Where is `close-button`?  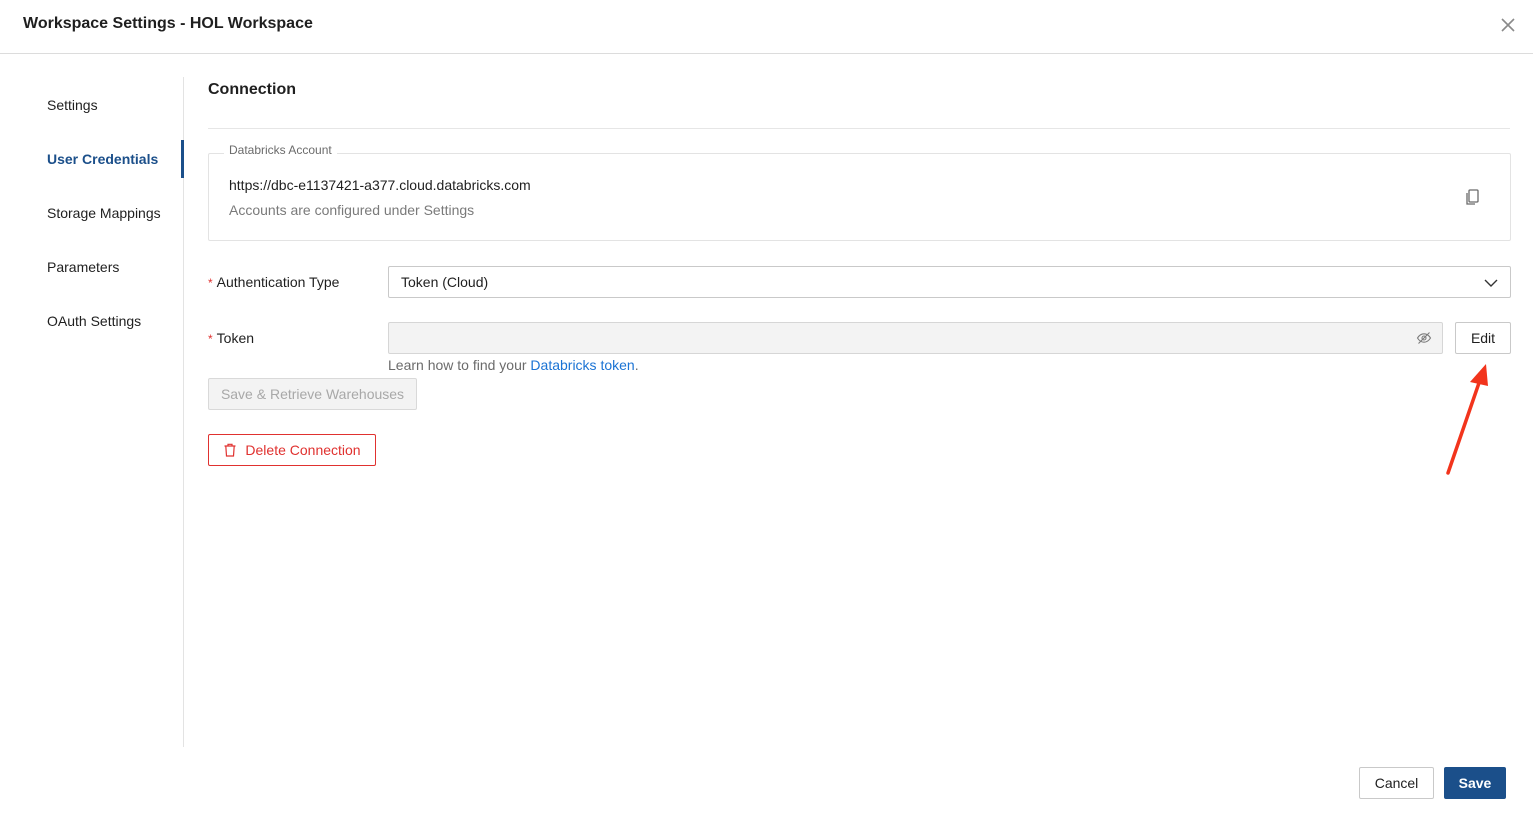
close-button is located at coordinates (1508, 25).